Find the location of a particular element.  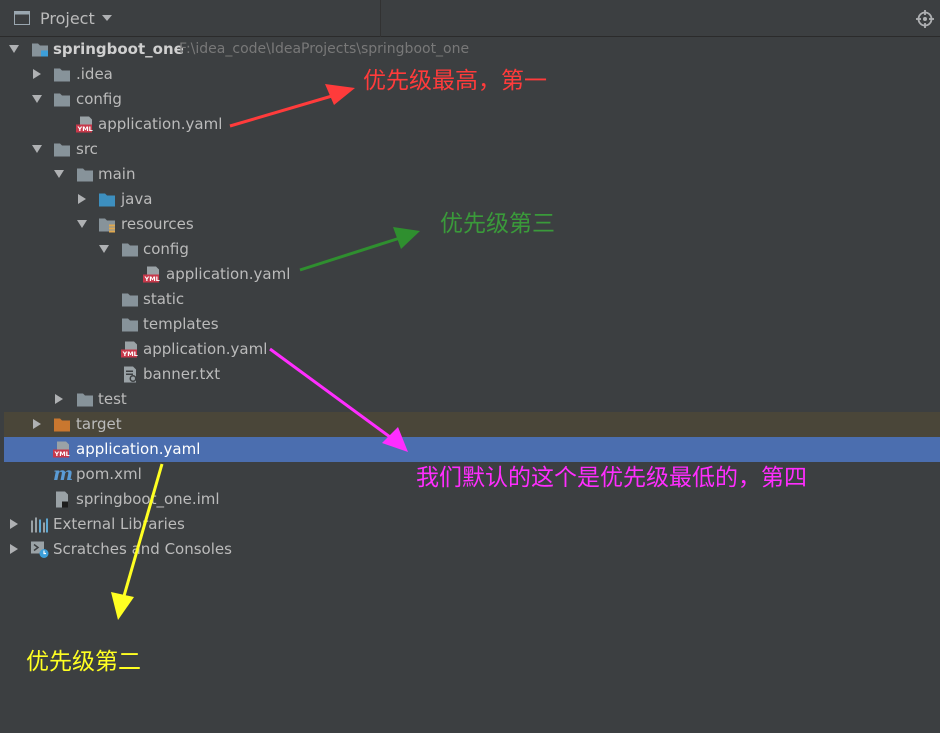

tree-item-label: java is located at coordinates (137, 199).